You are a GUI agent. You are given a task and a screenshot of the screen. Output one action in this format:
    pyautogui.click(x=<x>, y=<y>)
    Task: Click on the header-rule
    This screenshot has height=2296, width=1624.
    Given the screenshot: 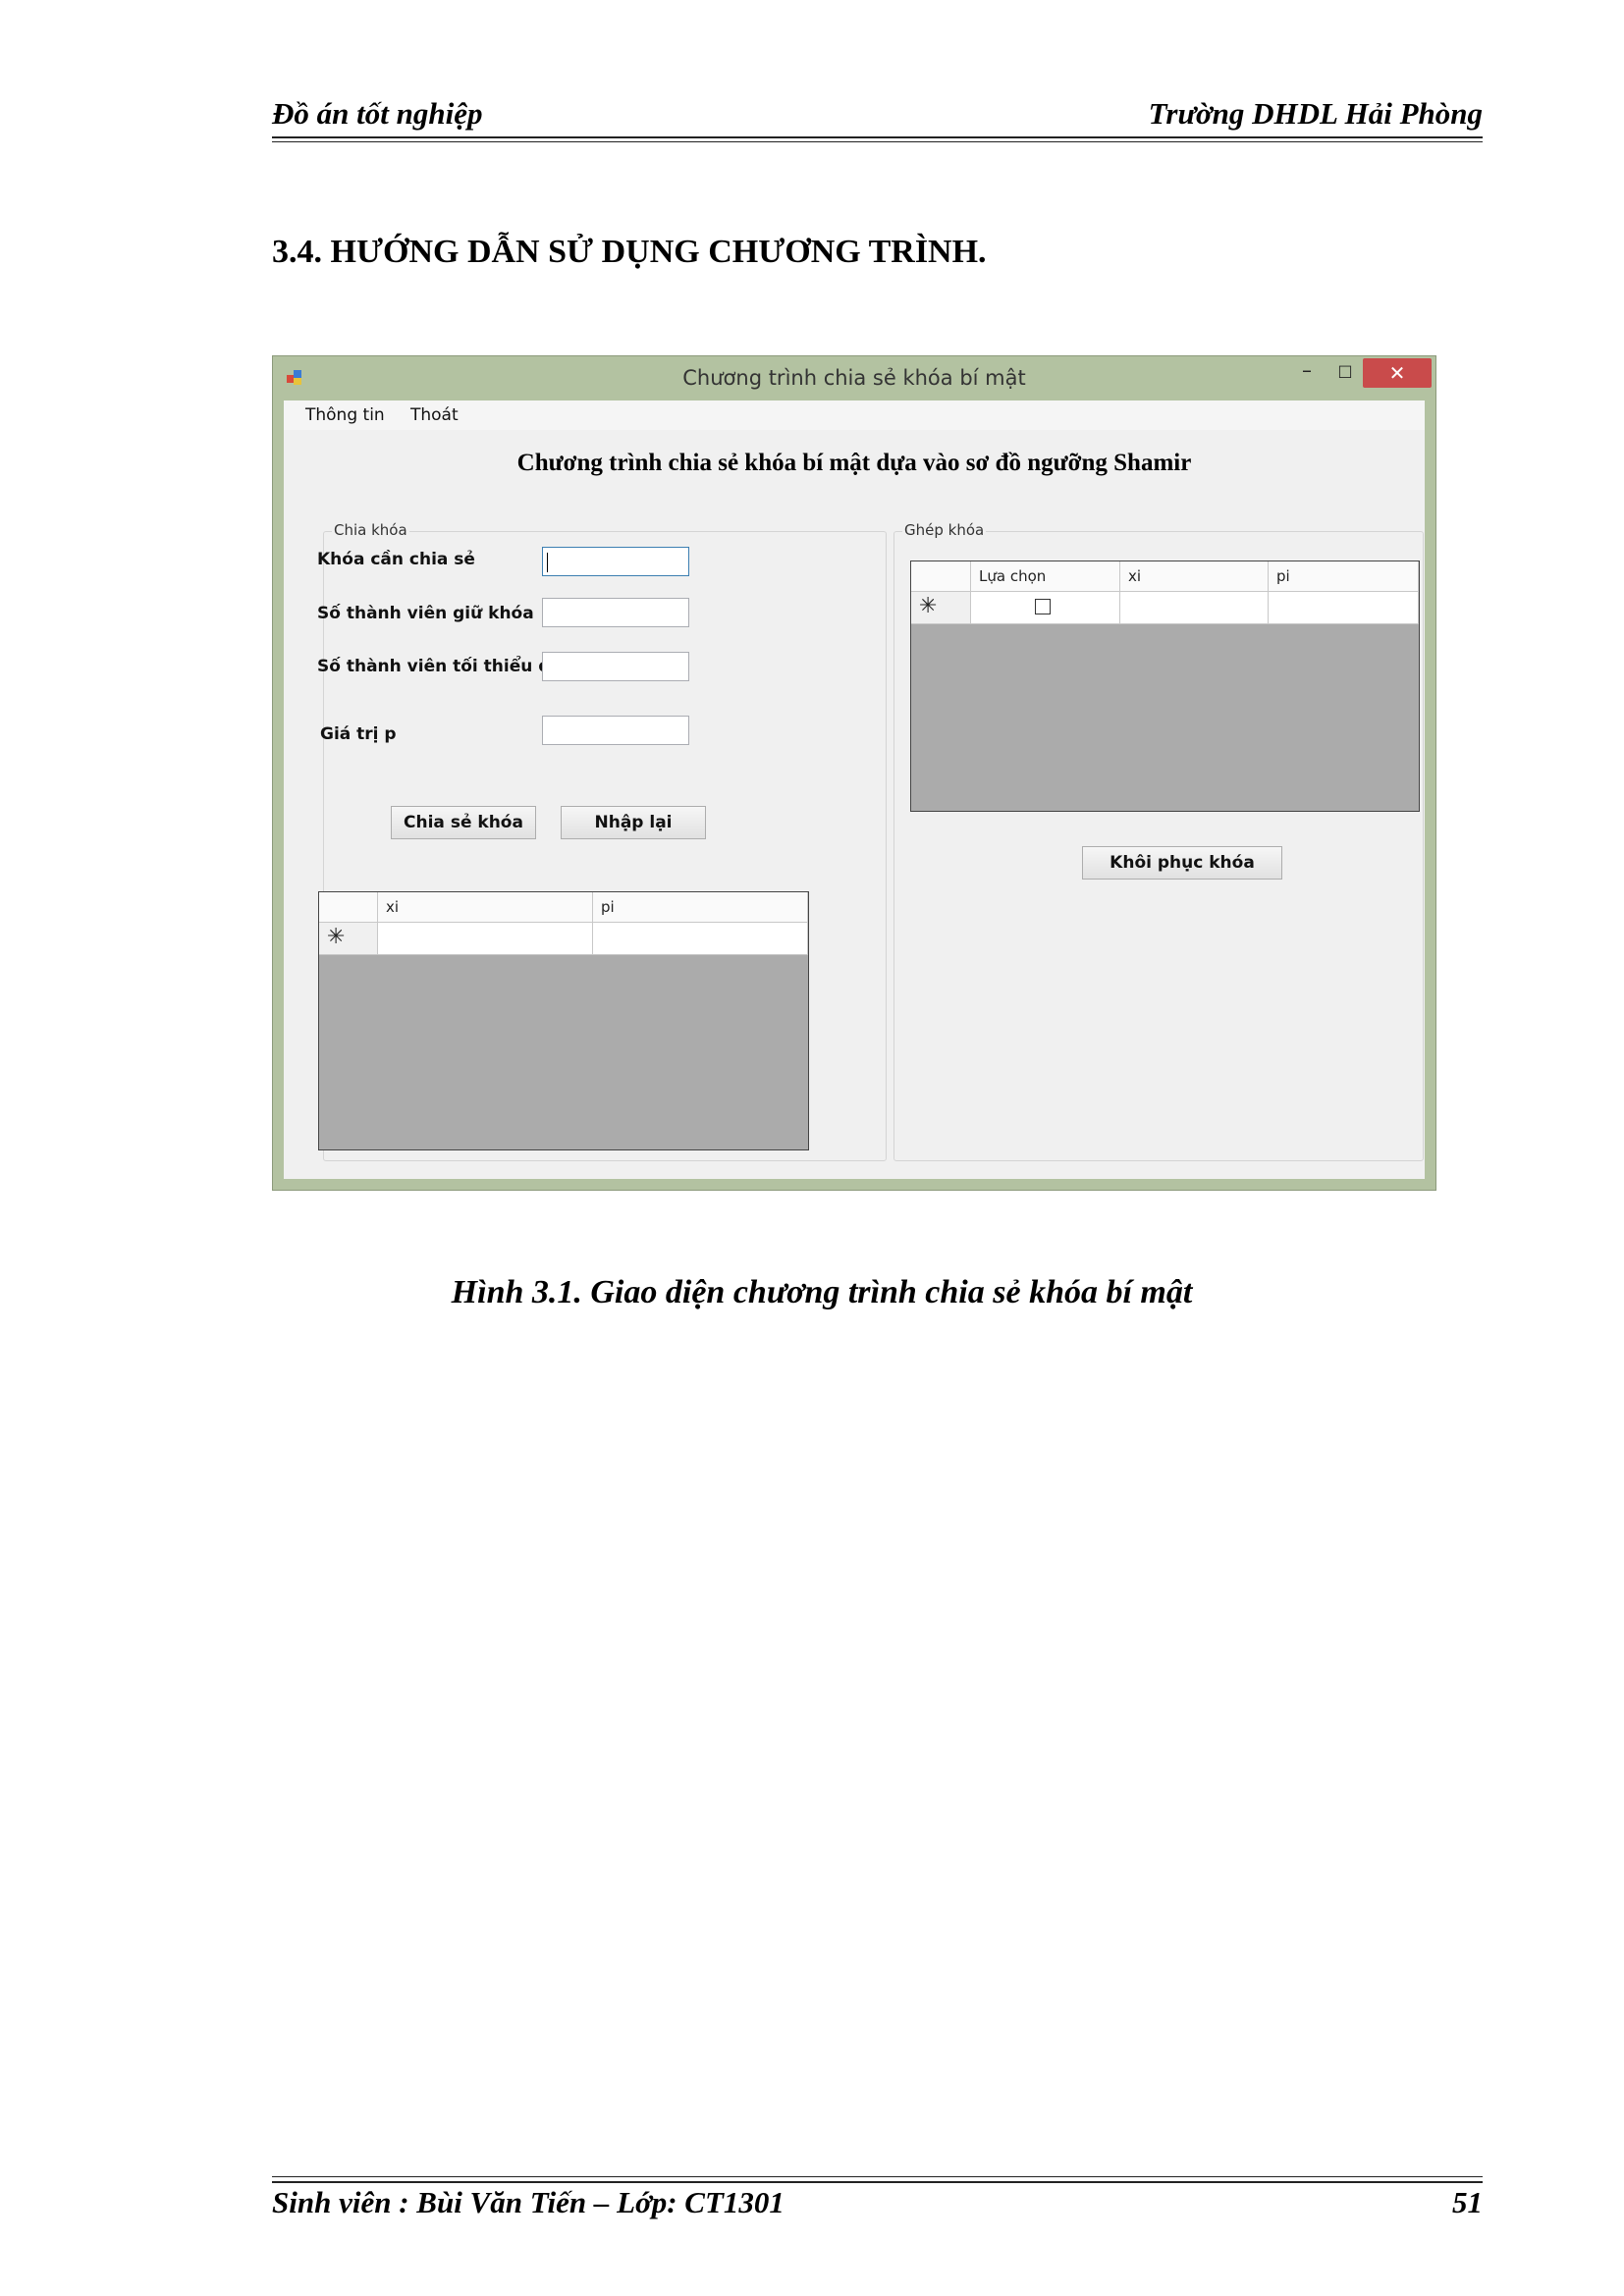 What is the action you would take?
    pyautogui.click(x=877, y=137)
    